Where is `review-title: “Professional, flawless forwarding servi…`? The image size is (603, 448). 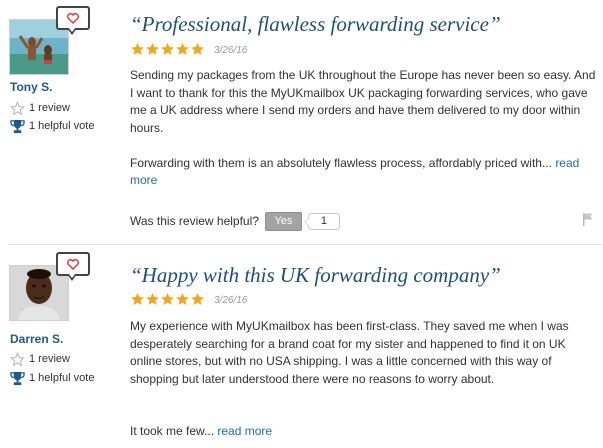
review-title: “Professional, flawless forwarding servi… is located at coordinates (315, 24).